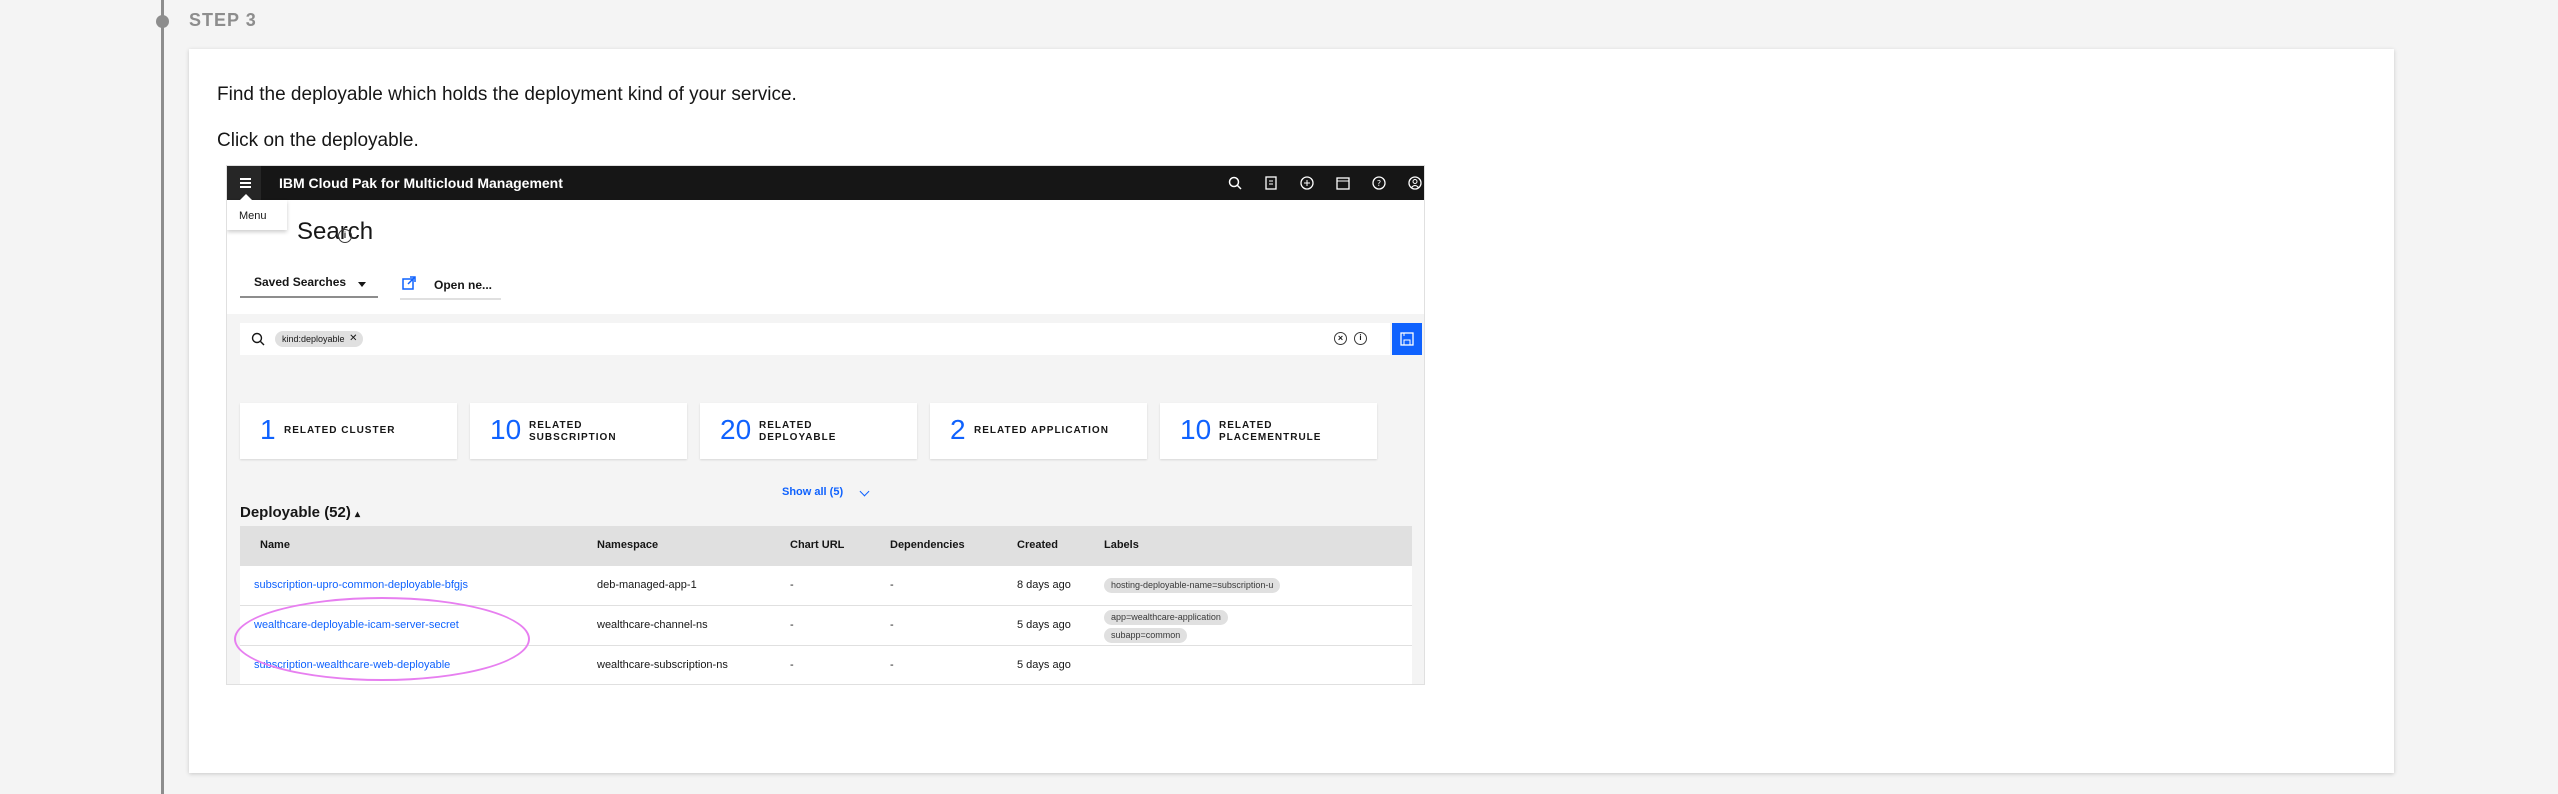  I want to click on timeline-line, so click(162, 397).